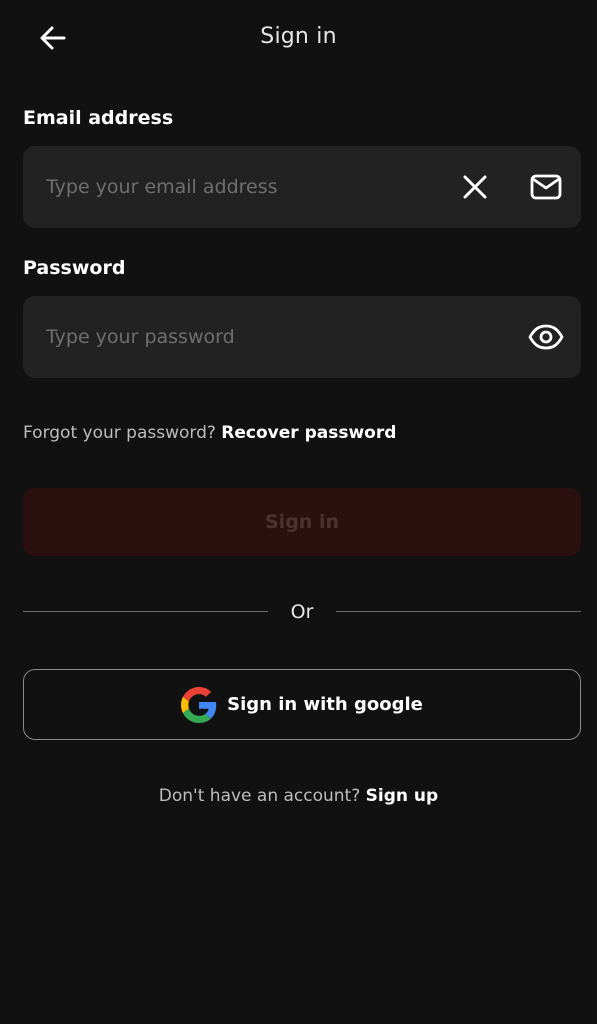 The width and height of the screenshot is (597, 1024). I want to click on forgot-password-prompt: Forgot your password?, so click(119, 433).